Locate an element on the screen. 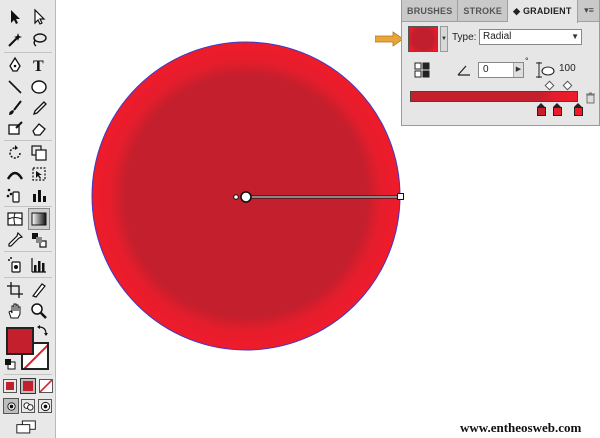  symbol-sprayer-alt-icon is located at coordinates (15, 265).